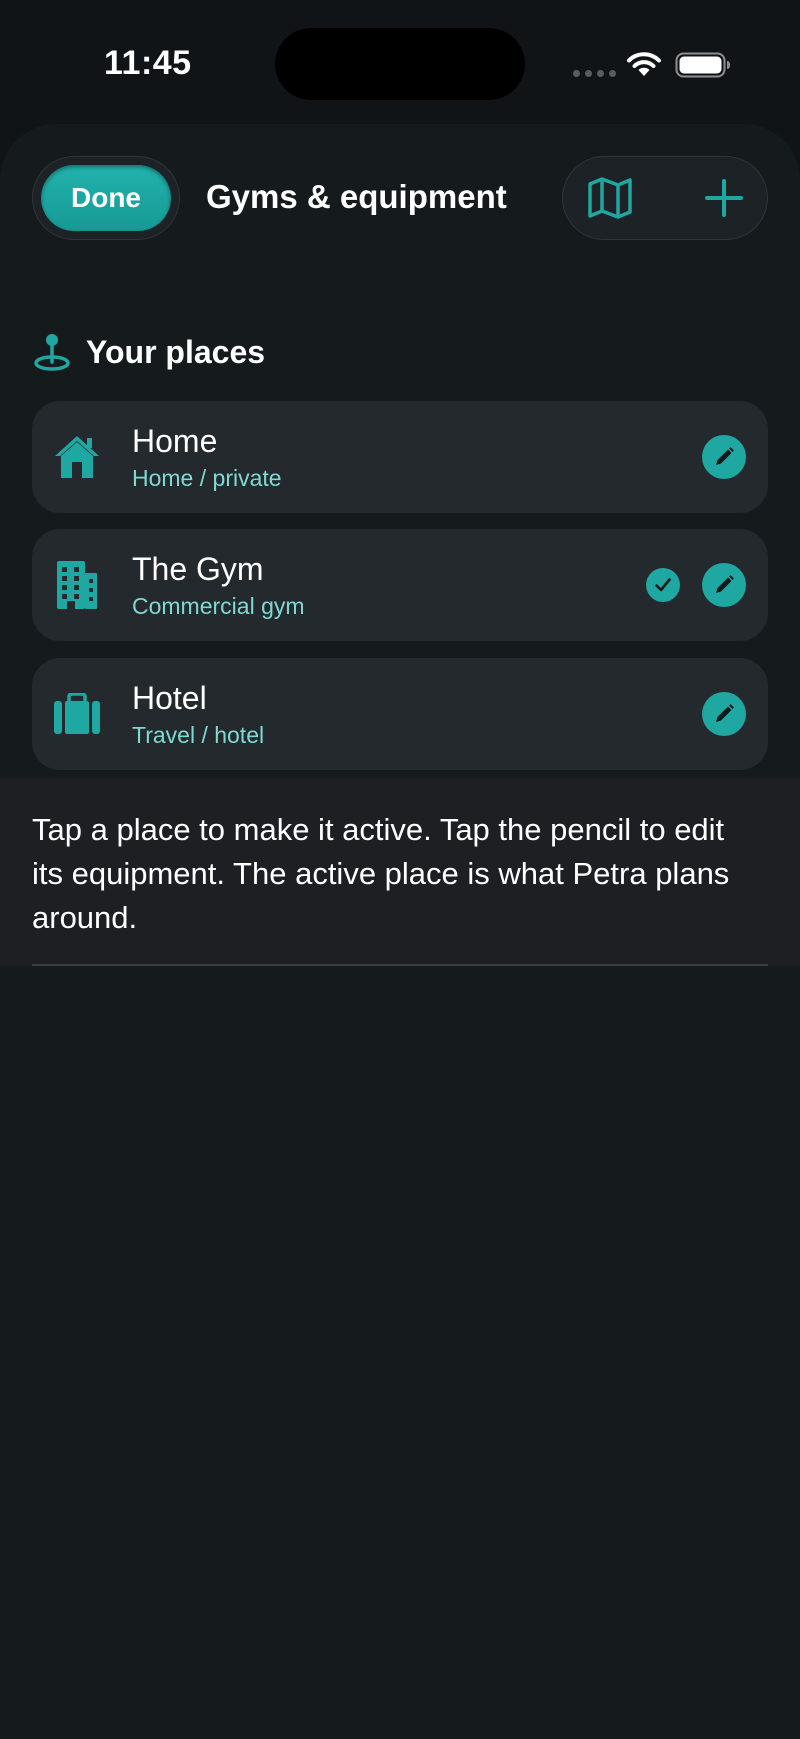 The image size is (800, 1739). What do you see at coordinates (77, 585) in the screenshot?
I see `building-icon` at bounding box center [77, 585].